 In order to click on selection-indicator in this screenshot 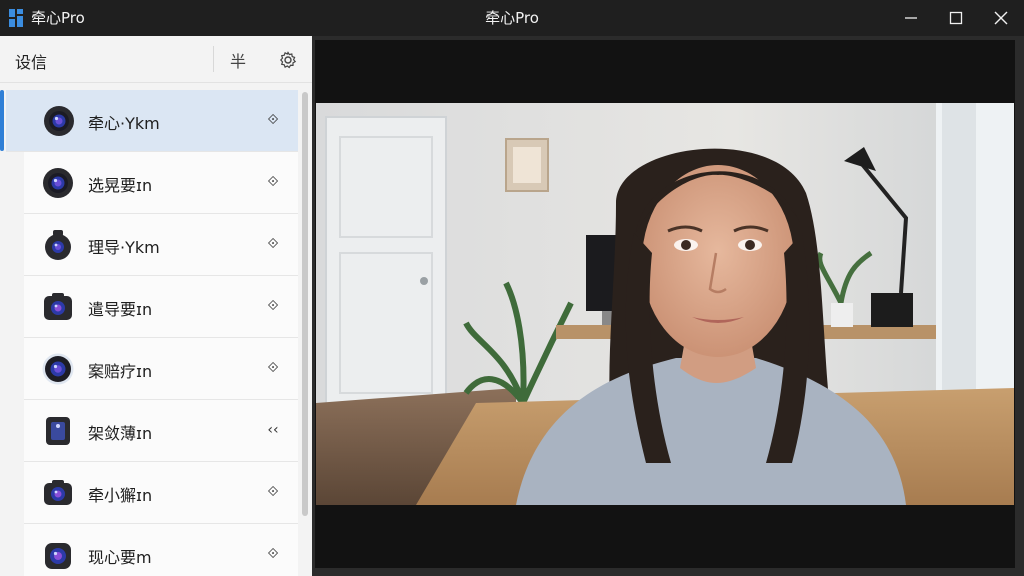, I will do `click(2, 120)`.